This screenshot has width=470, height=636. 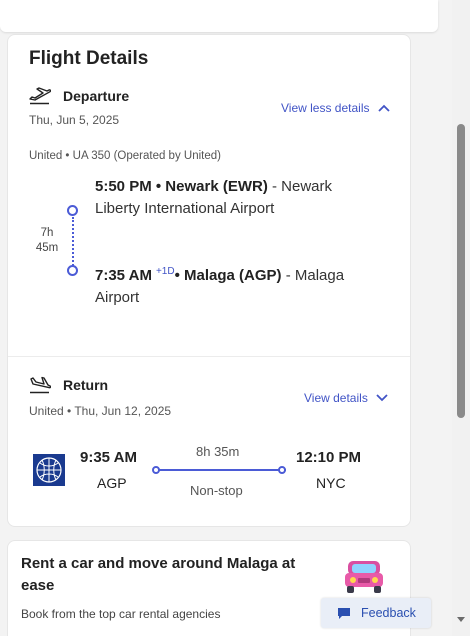 I want to click on promo-subtitle: Book from the top car rental agencies, so click(x=121, y=614).